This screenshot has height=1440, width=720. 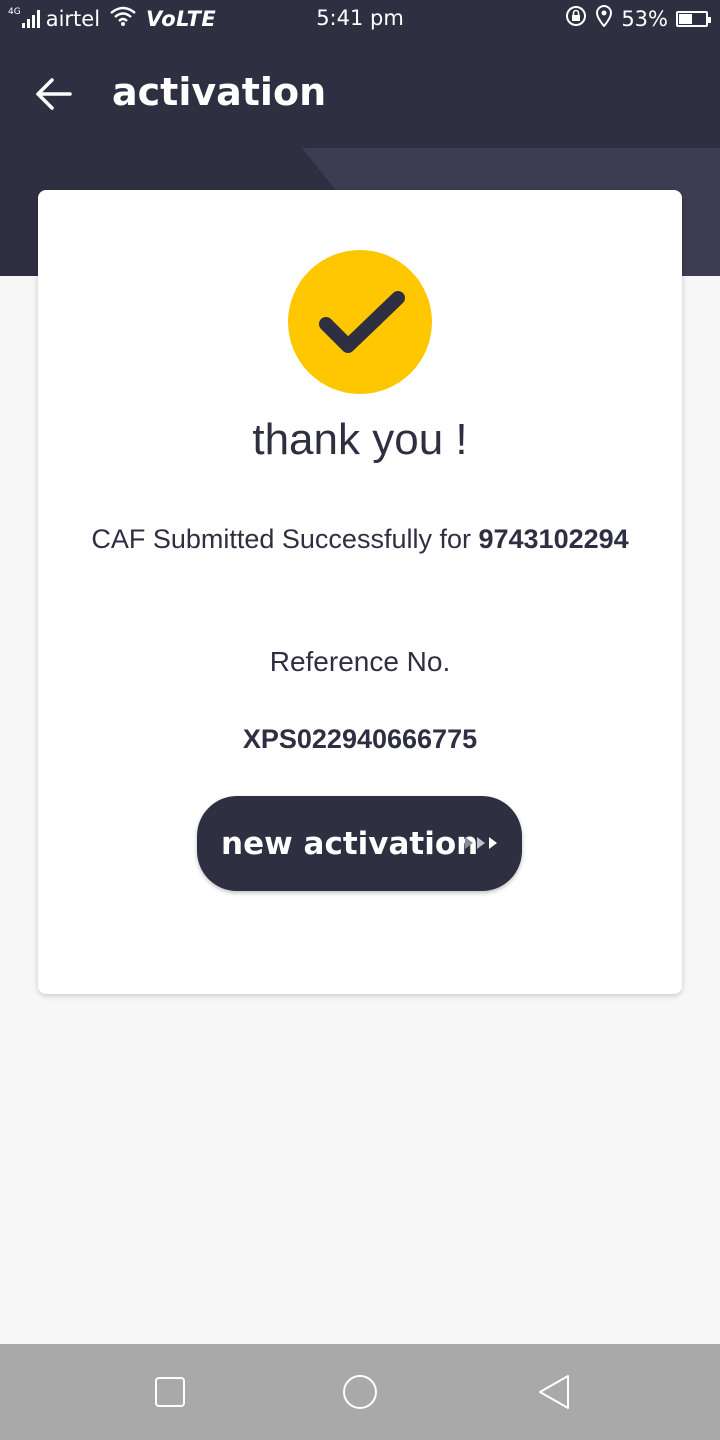 What do you see at coordinates (360, 20) in the screenshot?
I see `status-bar: 4G airtel VoLTE 5:41 pm 53%` at bounding box center [360, 20].